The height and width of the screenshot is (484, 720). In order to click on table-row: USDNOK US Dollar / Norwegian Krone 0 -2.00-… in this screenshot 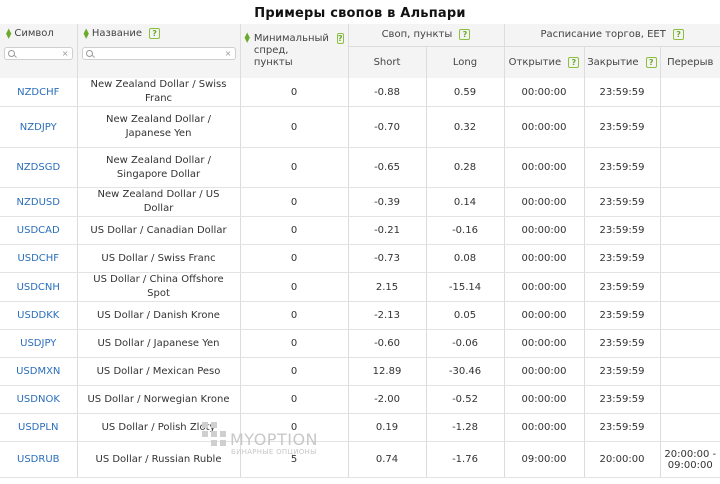, I will do `click(360, 399)`.